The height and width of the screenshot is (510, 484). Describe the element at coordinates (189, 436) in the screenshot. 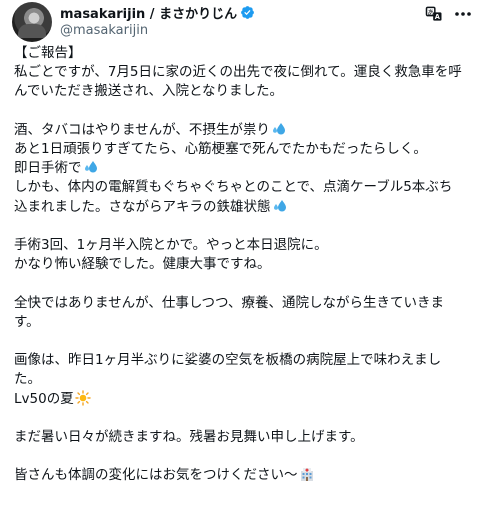

I see `text-line: まだ暑い日々が続きますね。残暑お見舞い申し上げます。` at that location.